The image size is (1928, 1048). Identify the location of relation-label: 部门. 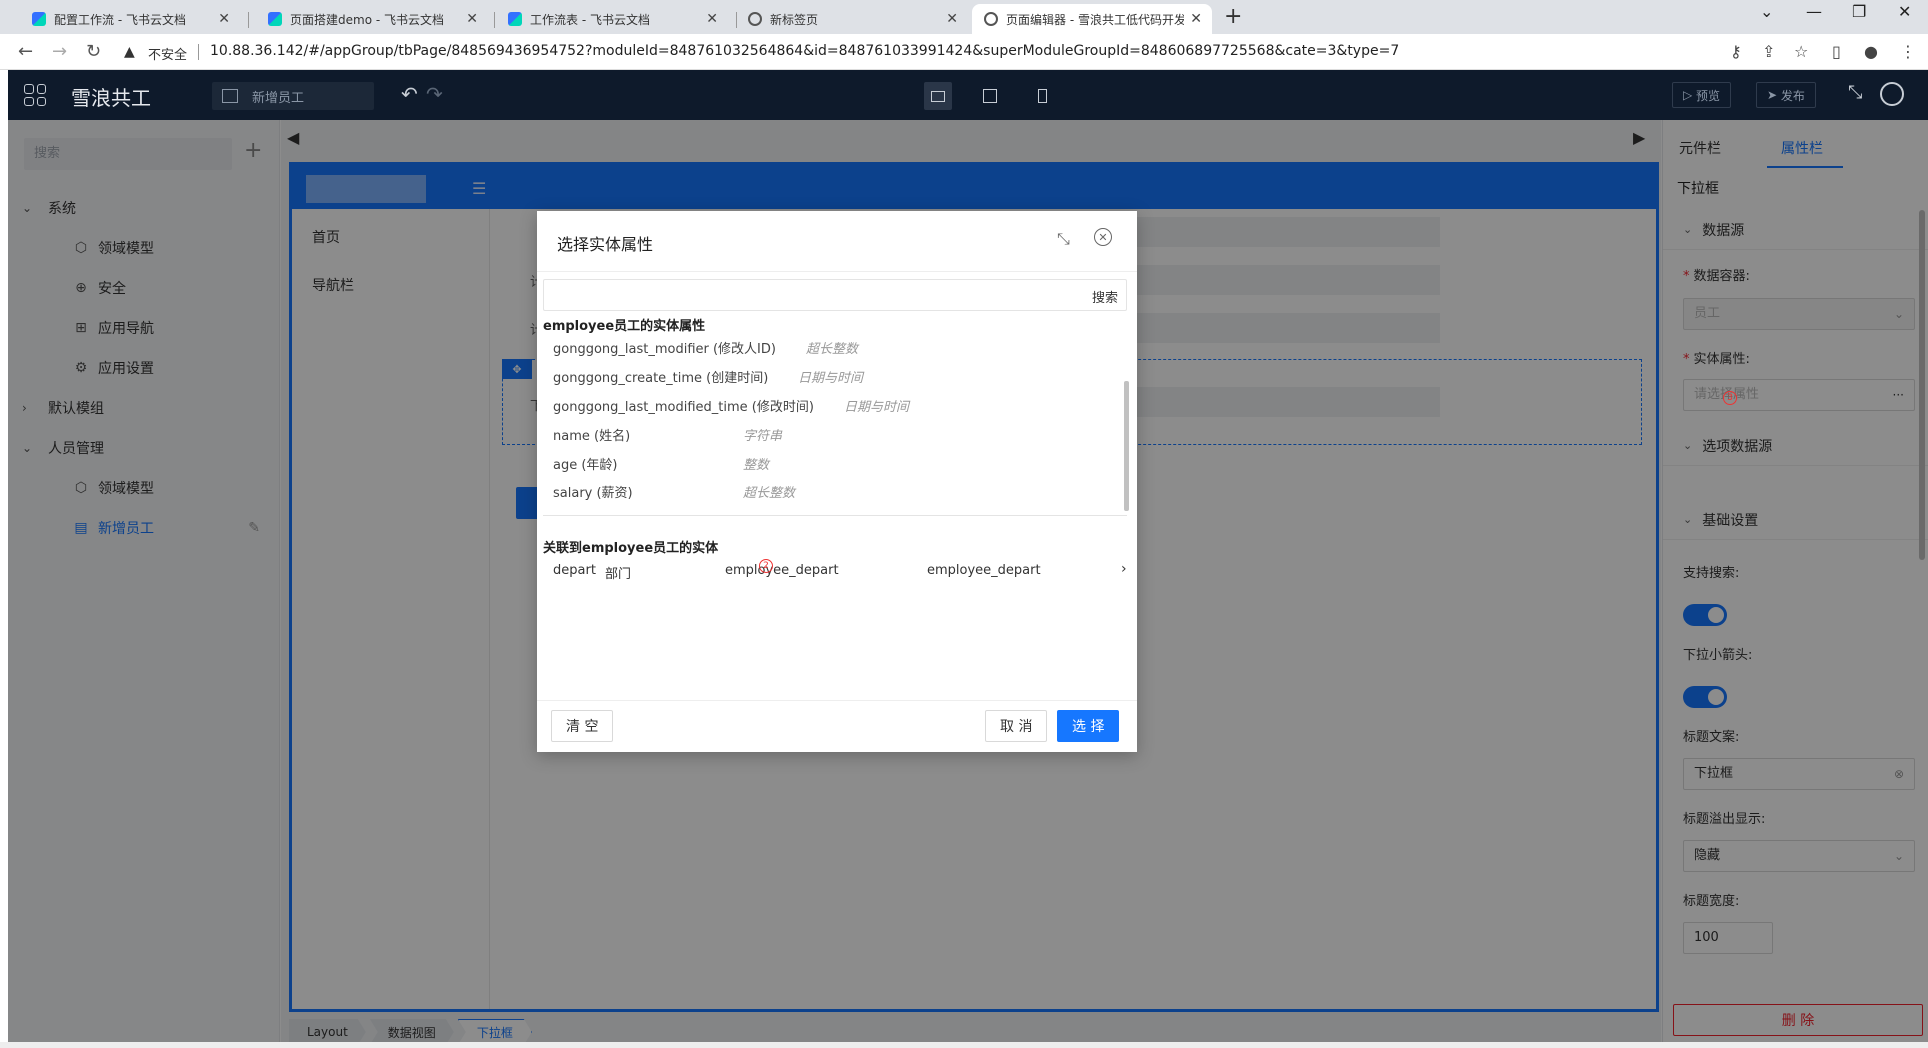
(618, 572).